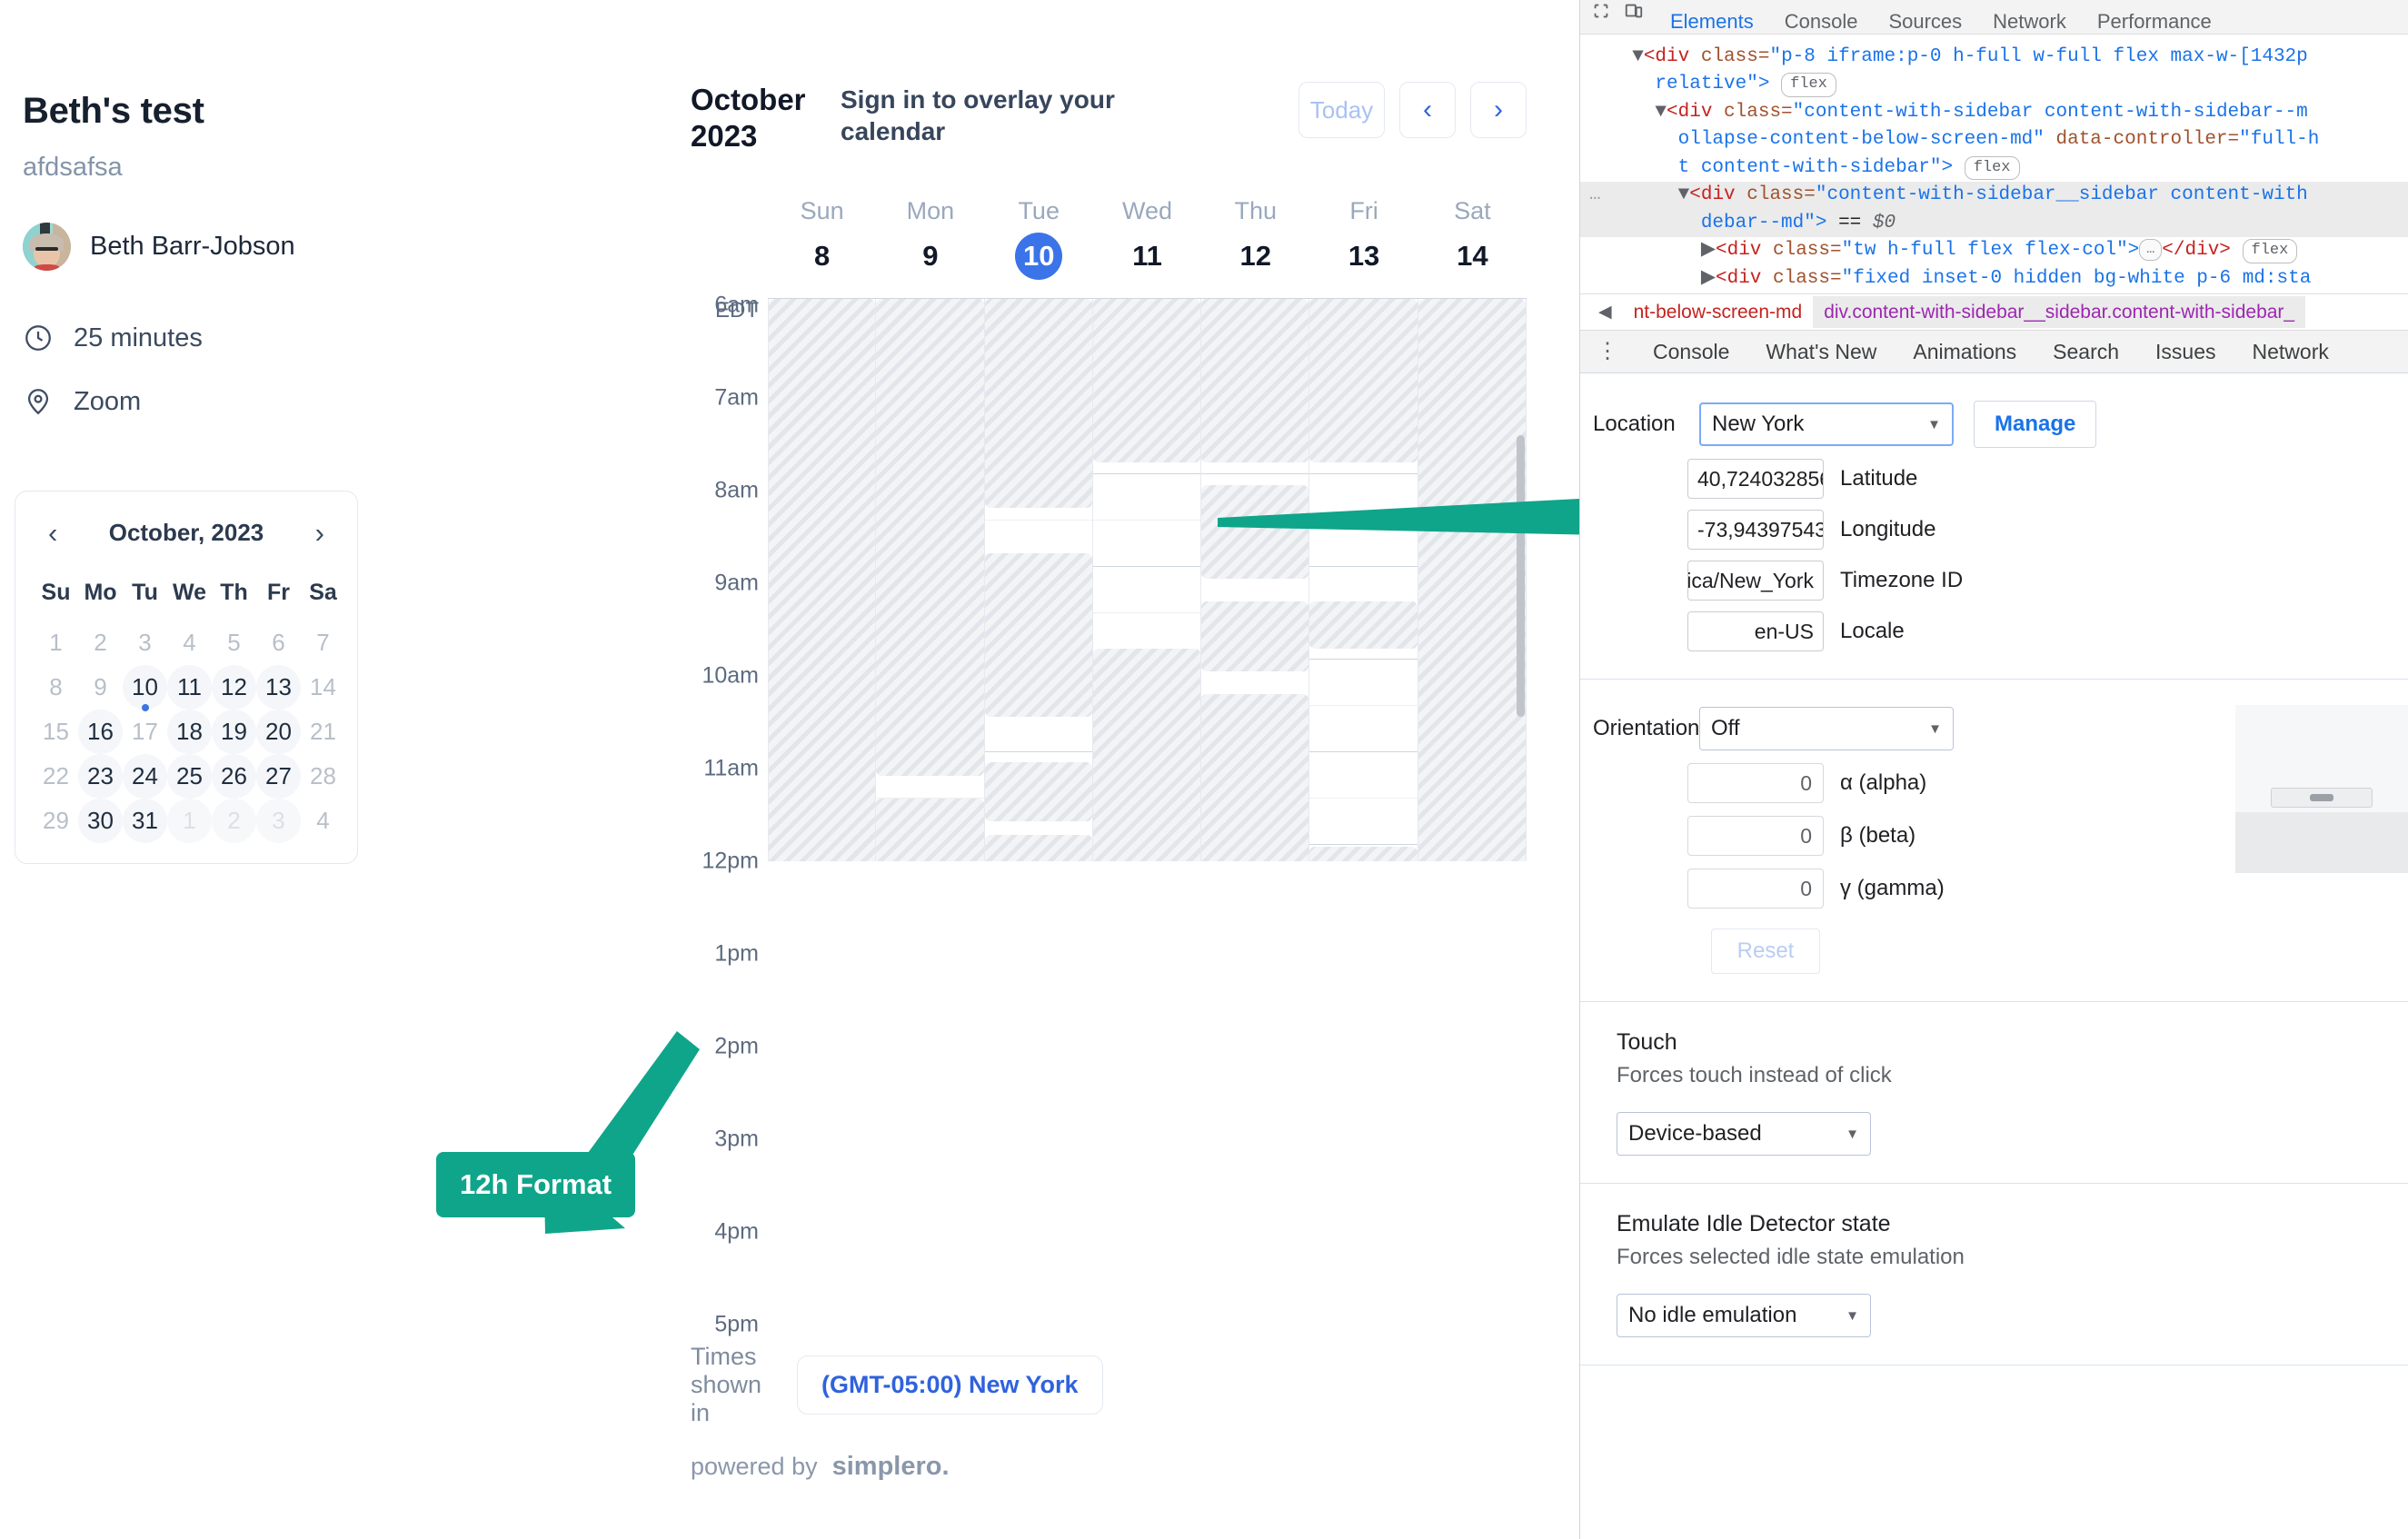  What do you see at coordinates (1755, 530) in the screenshot?
I see `longitude-input: -73,94397543423` at bounding box center [1755, 530].